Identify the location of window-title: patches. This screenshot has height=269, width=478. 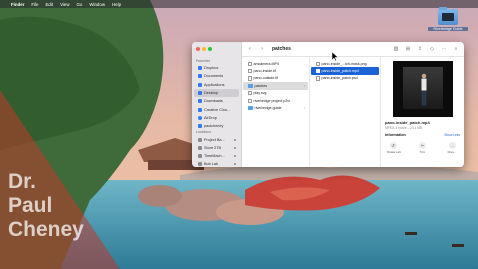
(281, 49).